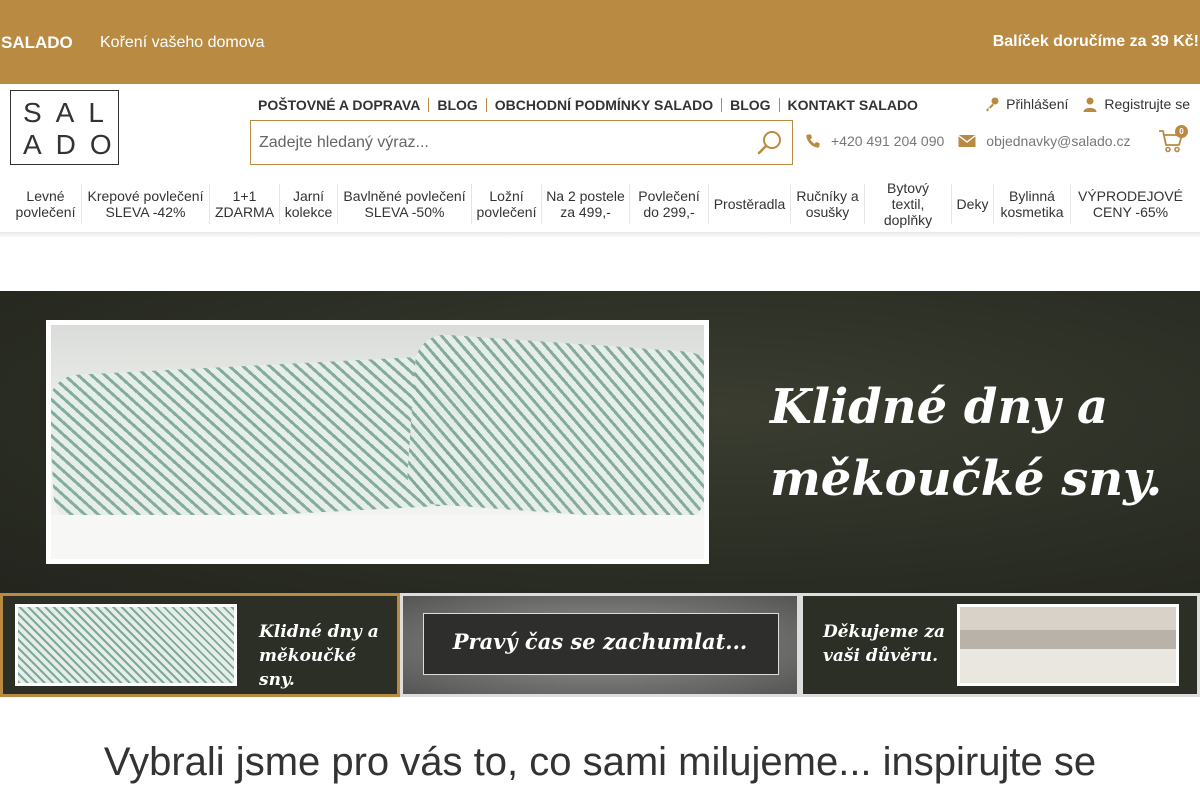  I want to click on cart-count-badge: 0, so click(1181, 131).